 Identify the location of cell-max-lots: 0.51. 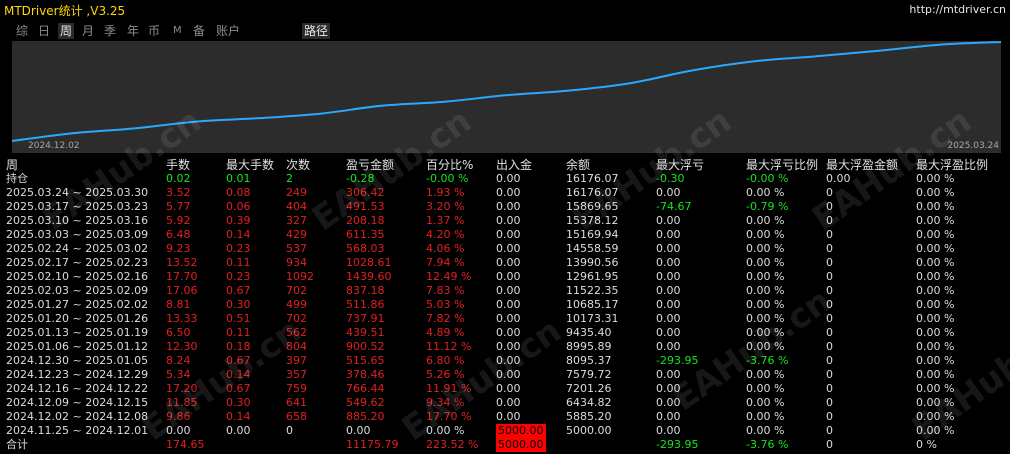
(238, 318).